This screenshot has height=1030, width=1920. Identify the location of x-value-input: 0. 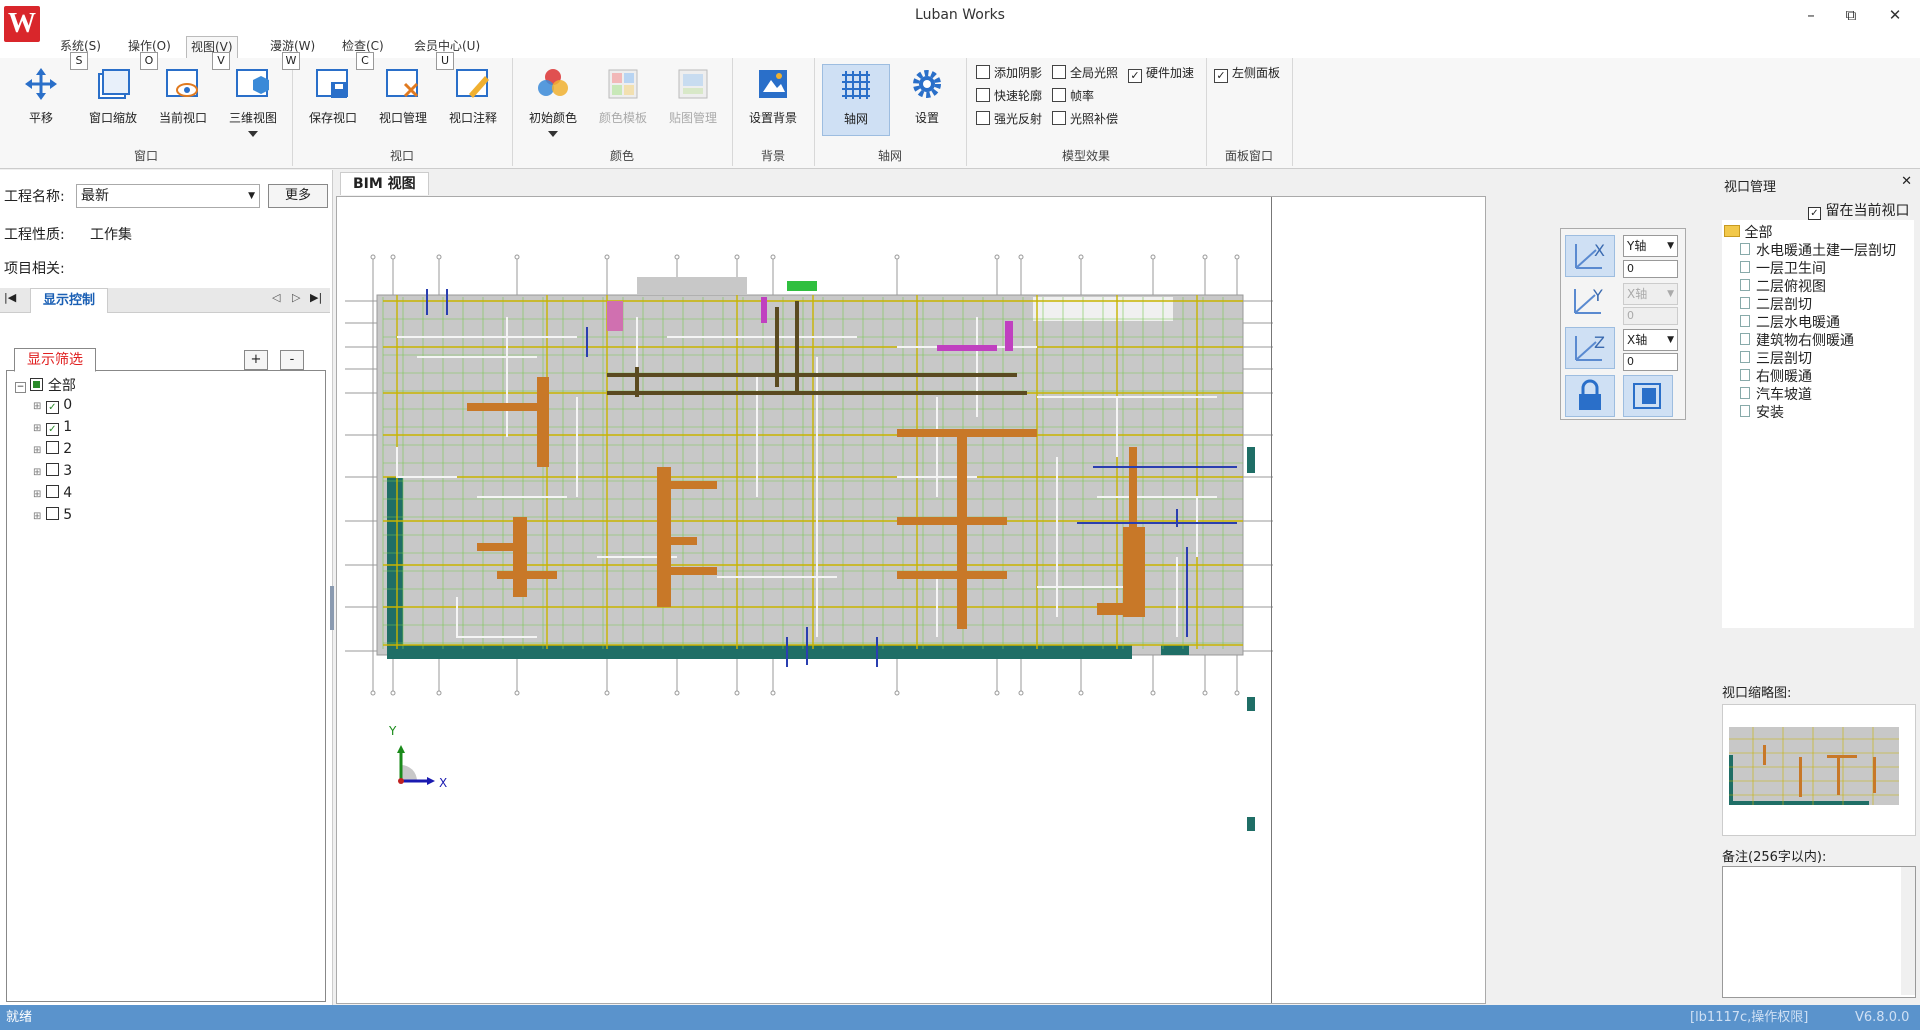
(1650, 362).